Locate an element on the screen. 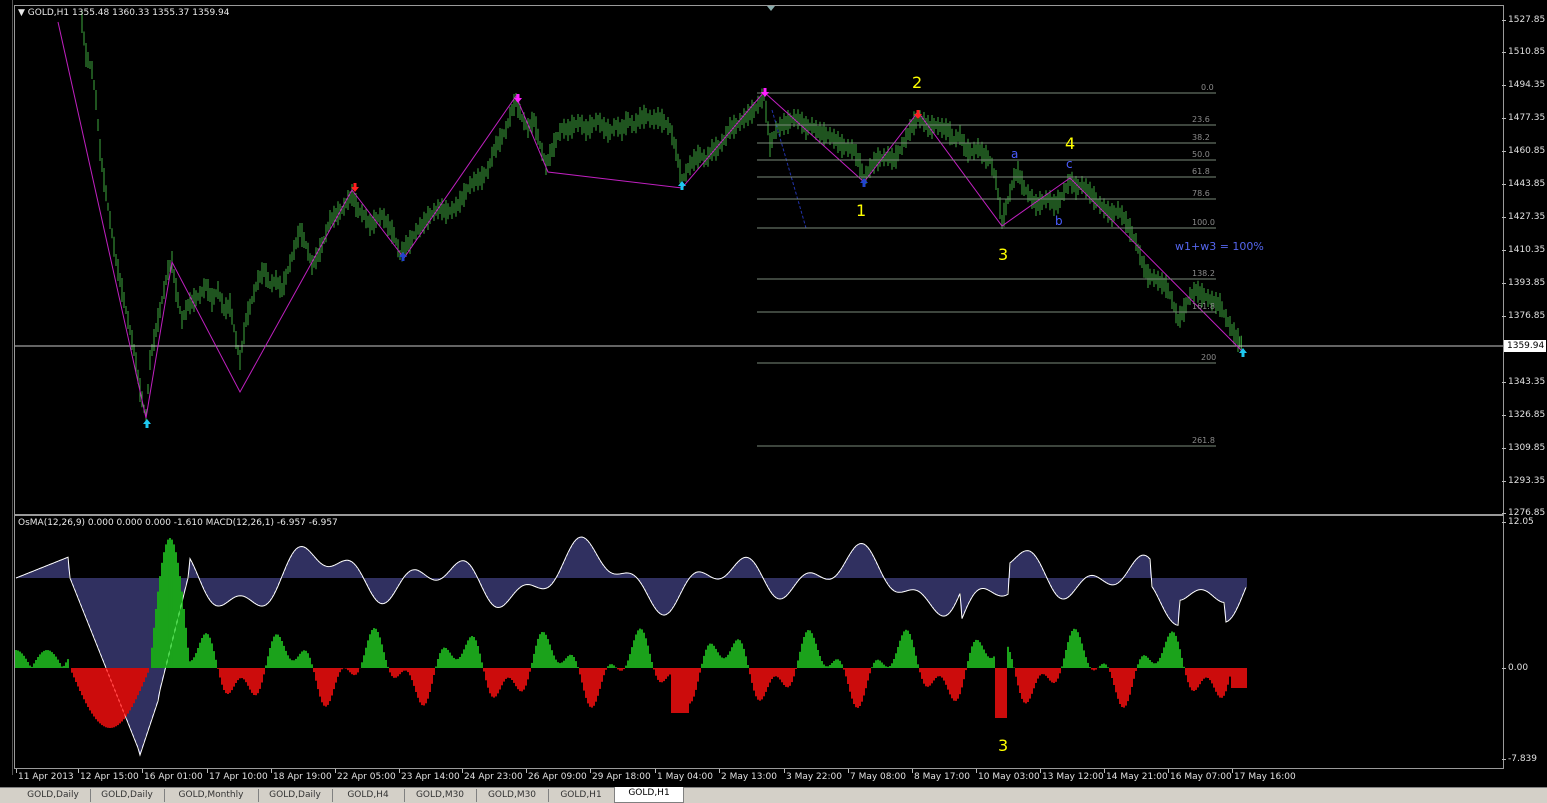 Image resolution: width=1547 pixels, height=803 pixels. time-tick-label: 16 Apr 01:00 is located at coordinates (173, 777).